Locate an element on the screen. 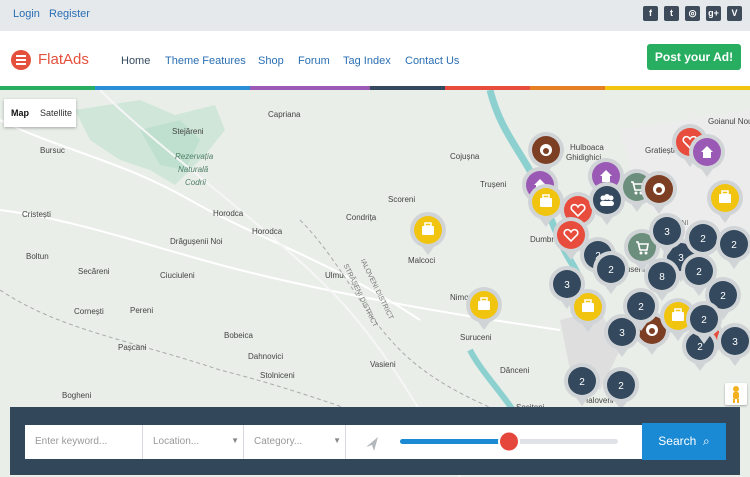 This screenshot has width=750, height=477. group-icon is located at coordinates (607, 200).